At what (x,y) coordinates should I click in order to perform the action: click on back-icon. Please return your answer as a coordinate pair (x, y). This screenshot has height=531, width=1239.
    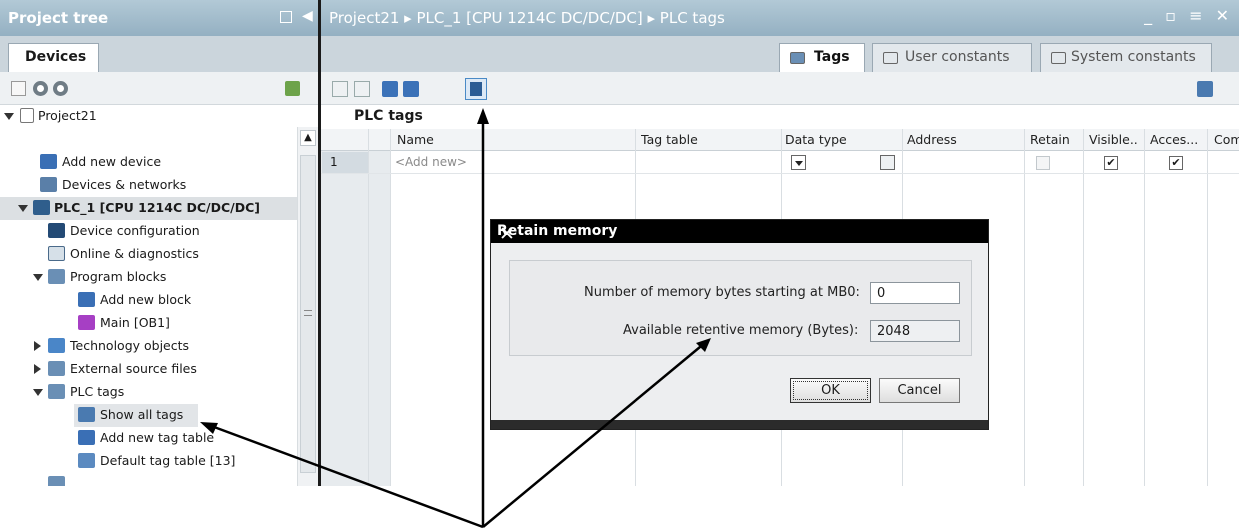
    Looking at the image, I should click on (40, 88).